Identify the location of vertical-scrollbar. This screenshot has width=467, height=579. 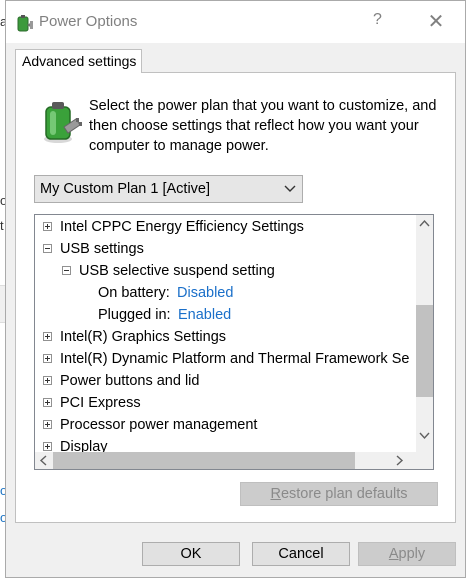
(424, 334).